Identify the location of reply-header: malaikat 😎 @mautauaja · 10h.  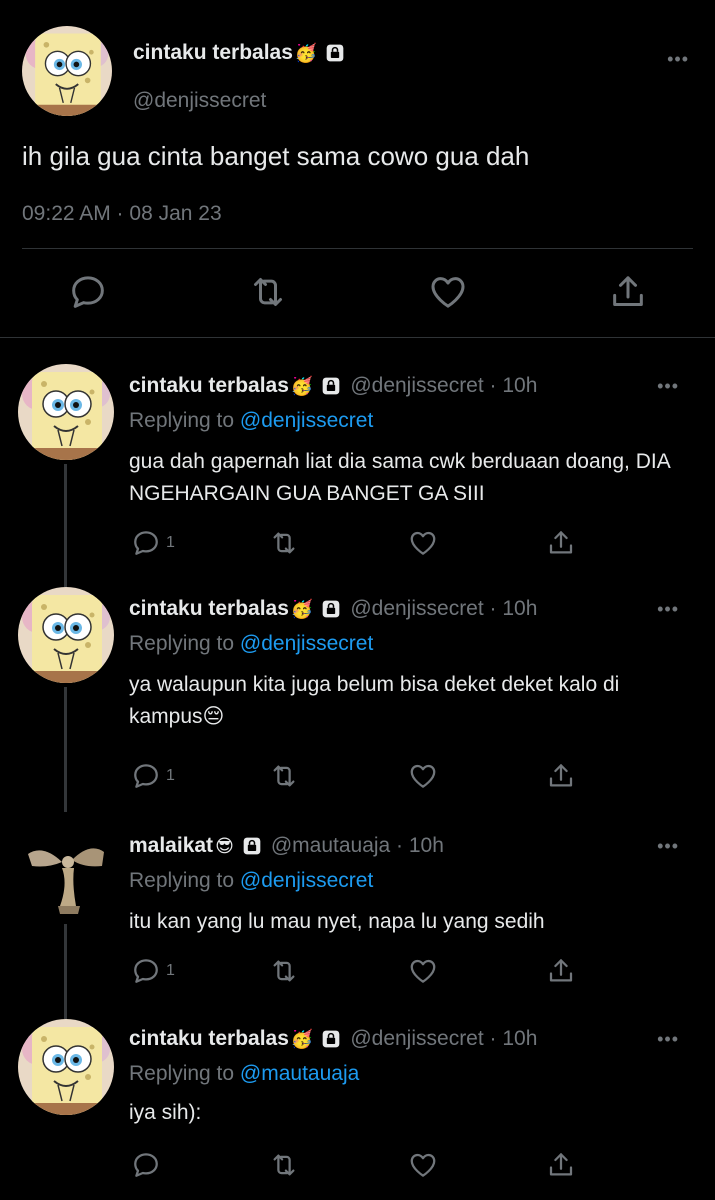
(286, 846).